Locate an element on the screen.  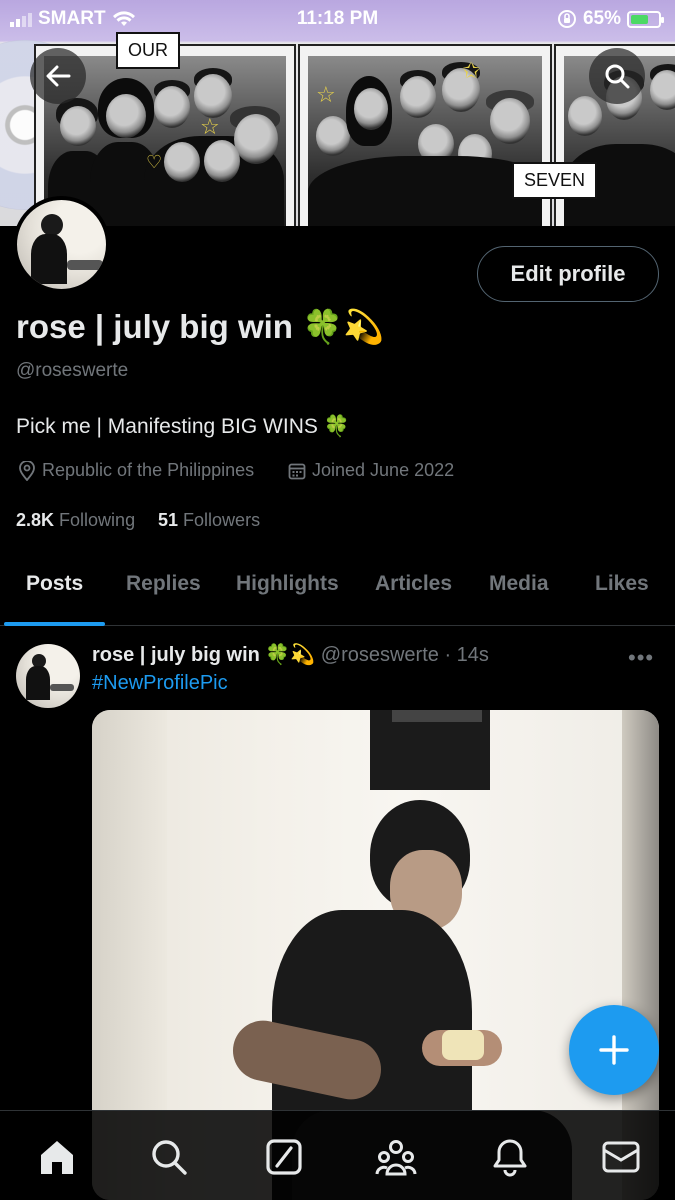
profile-display-name: rose | july big win 🍀💫 is located at coordinates (200, 326).